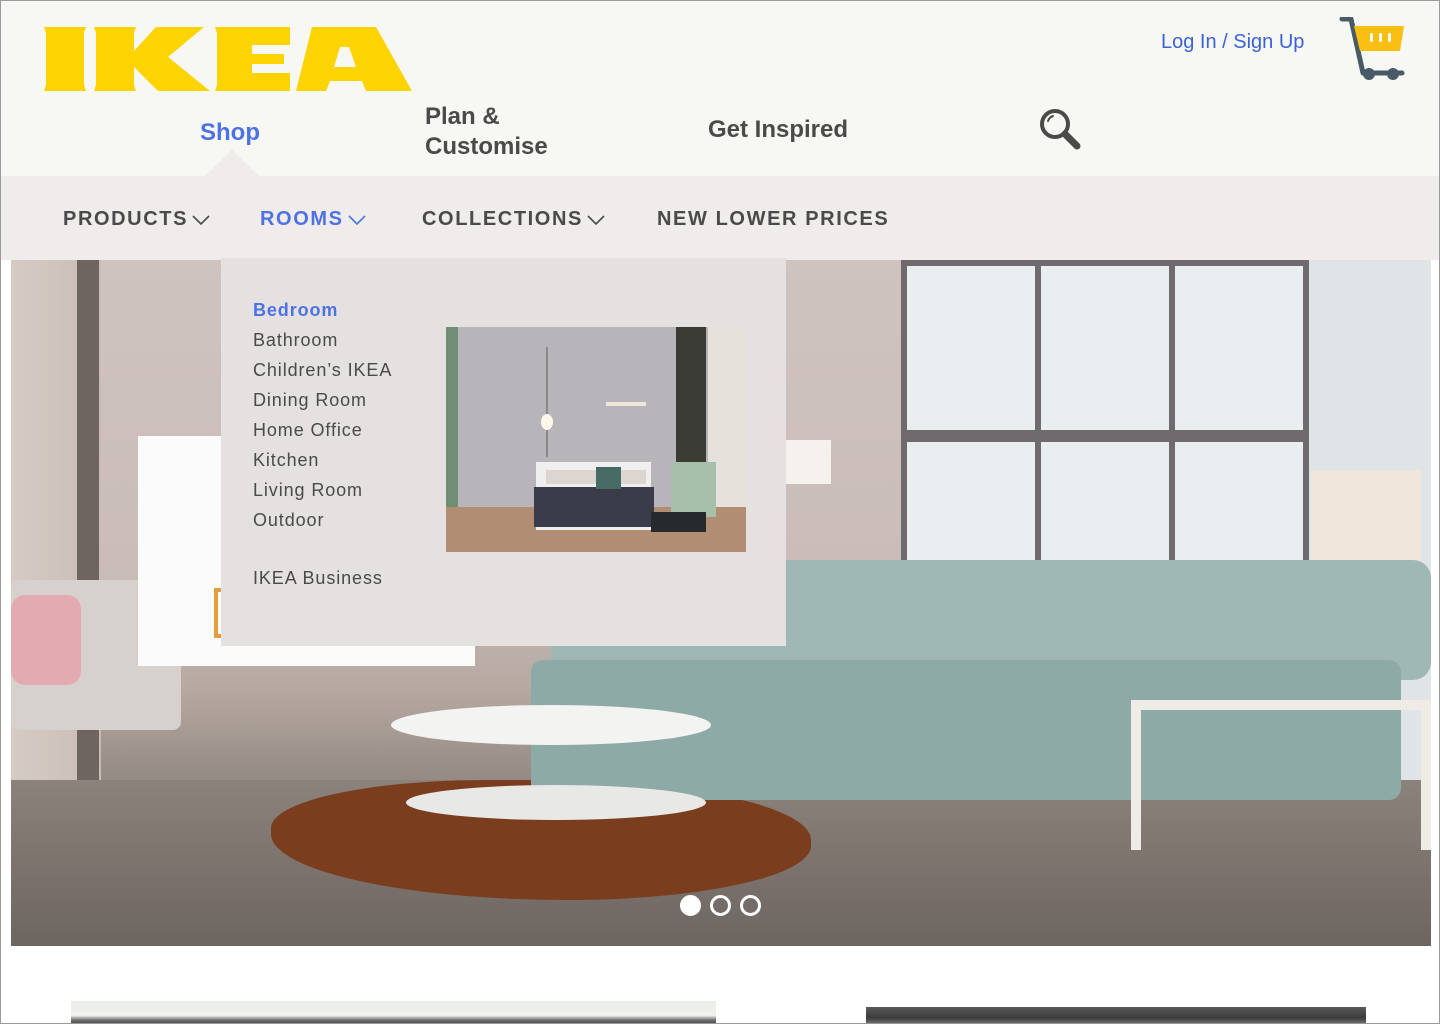 Image resolution: width=1440 pixels, height=1024 pixels. Describe the element at coordinates (322, 433) in the screenshot. I see `room-item-home-office: Home Office` at that location.